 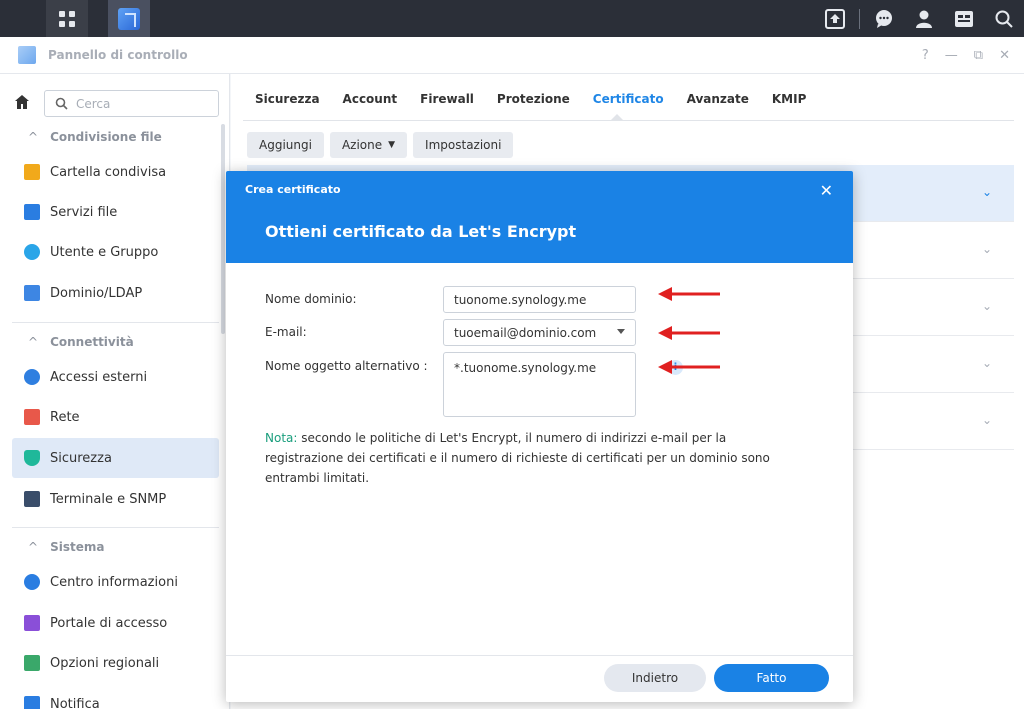 I want to click on search-button, so click(x=1004, y=18).